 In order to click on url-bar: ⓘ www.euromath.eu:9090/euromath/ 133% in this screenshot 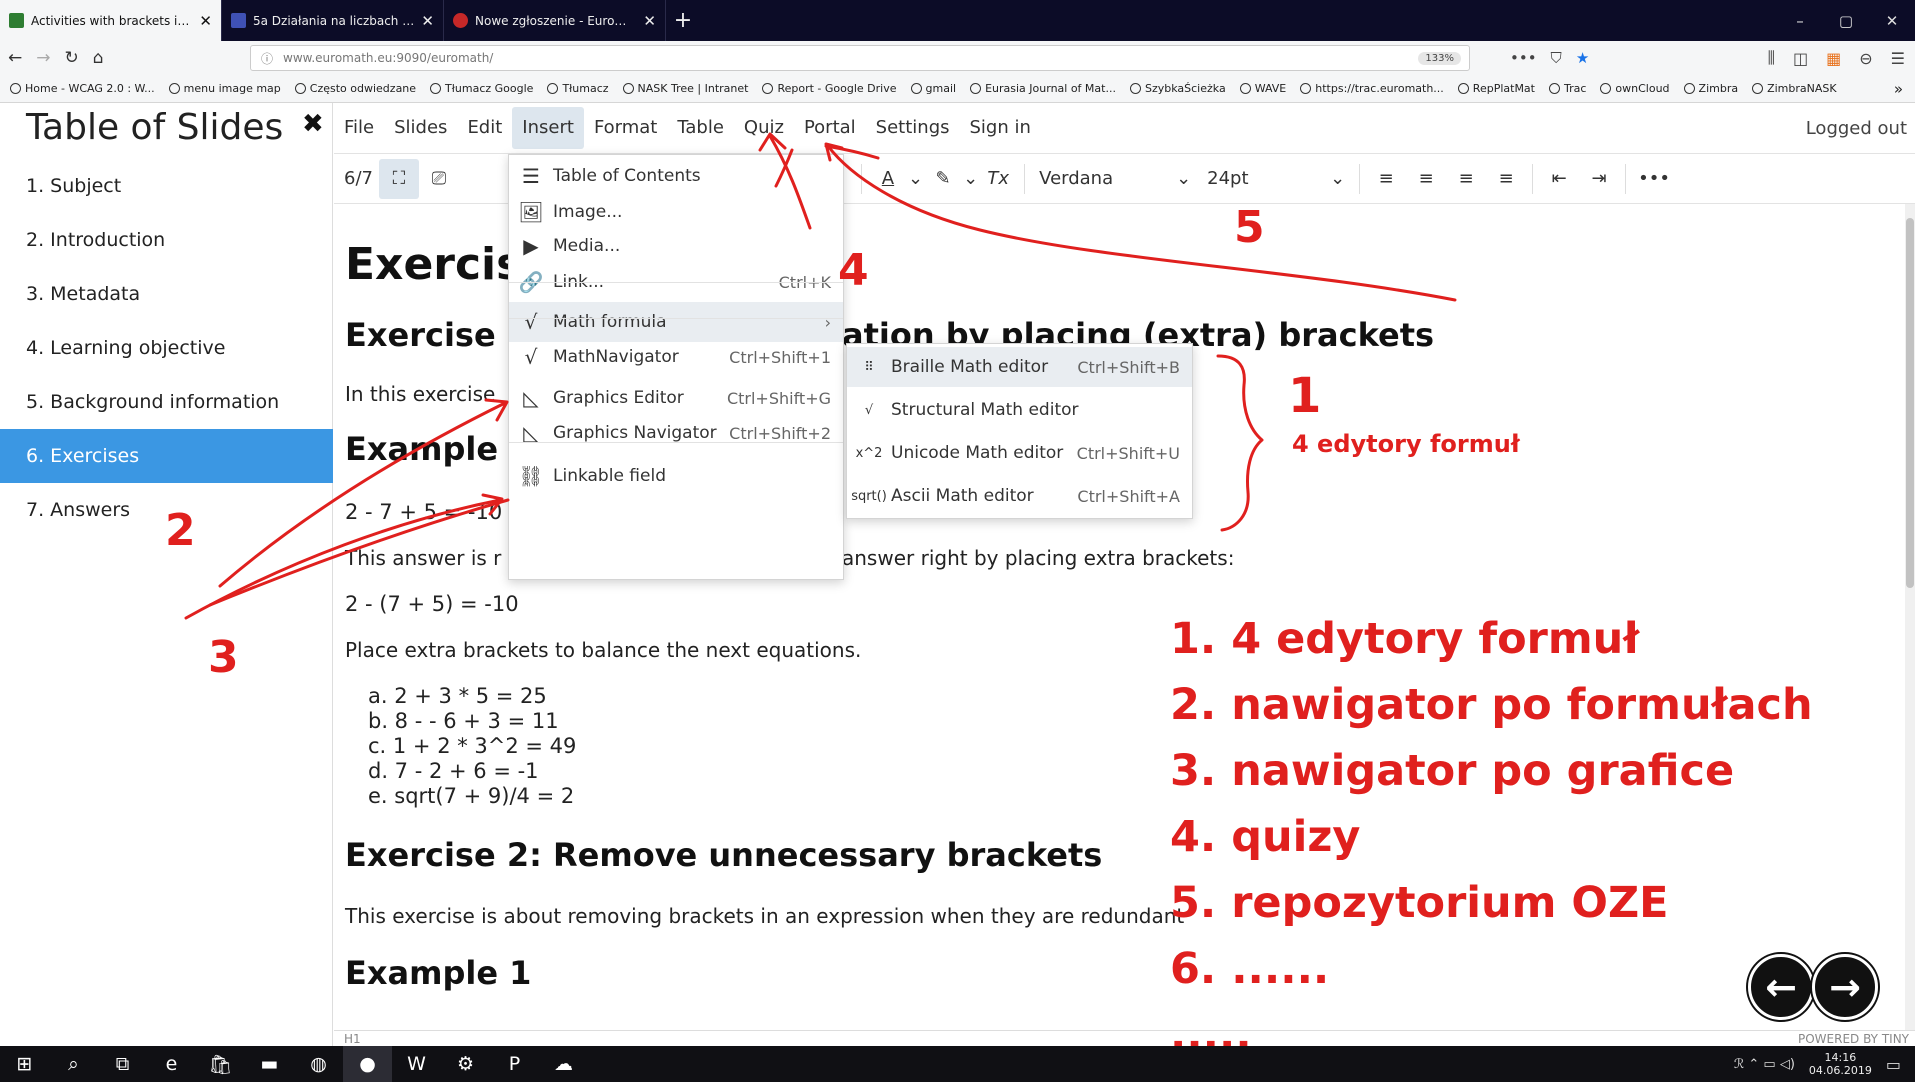, I will do `click(860, 58)`.